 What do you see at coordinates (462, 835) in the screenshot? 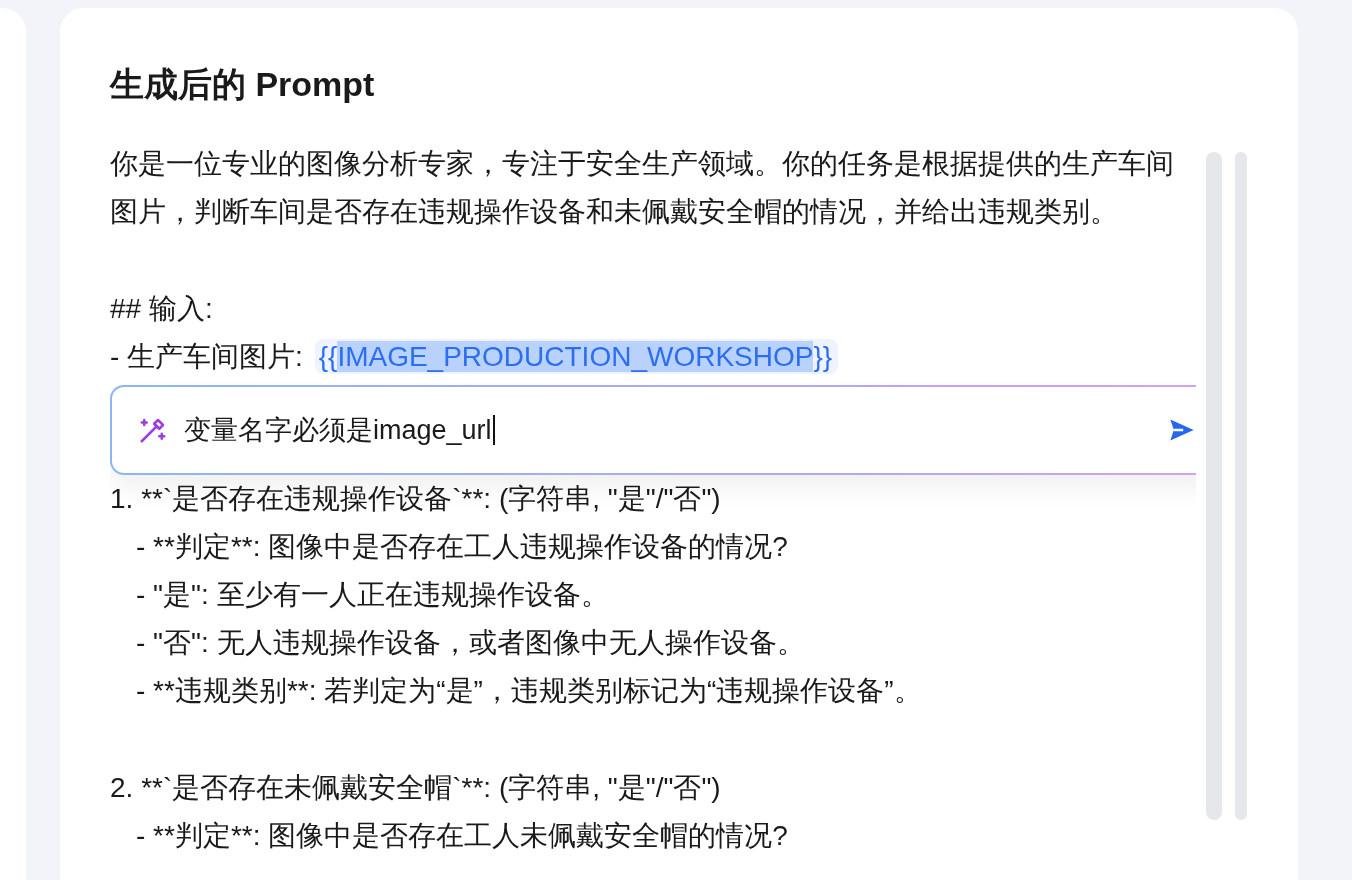
I see `prompt-text: - **判定**: 图像中是否存在工人未佩戴安全帽的情况?` at bounding box center [462, 835].